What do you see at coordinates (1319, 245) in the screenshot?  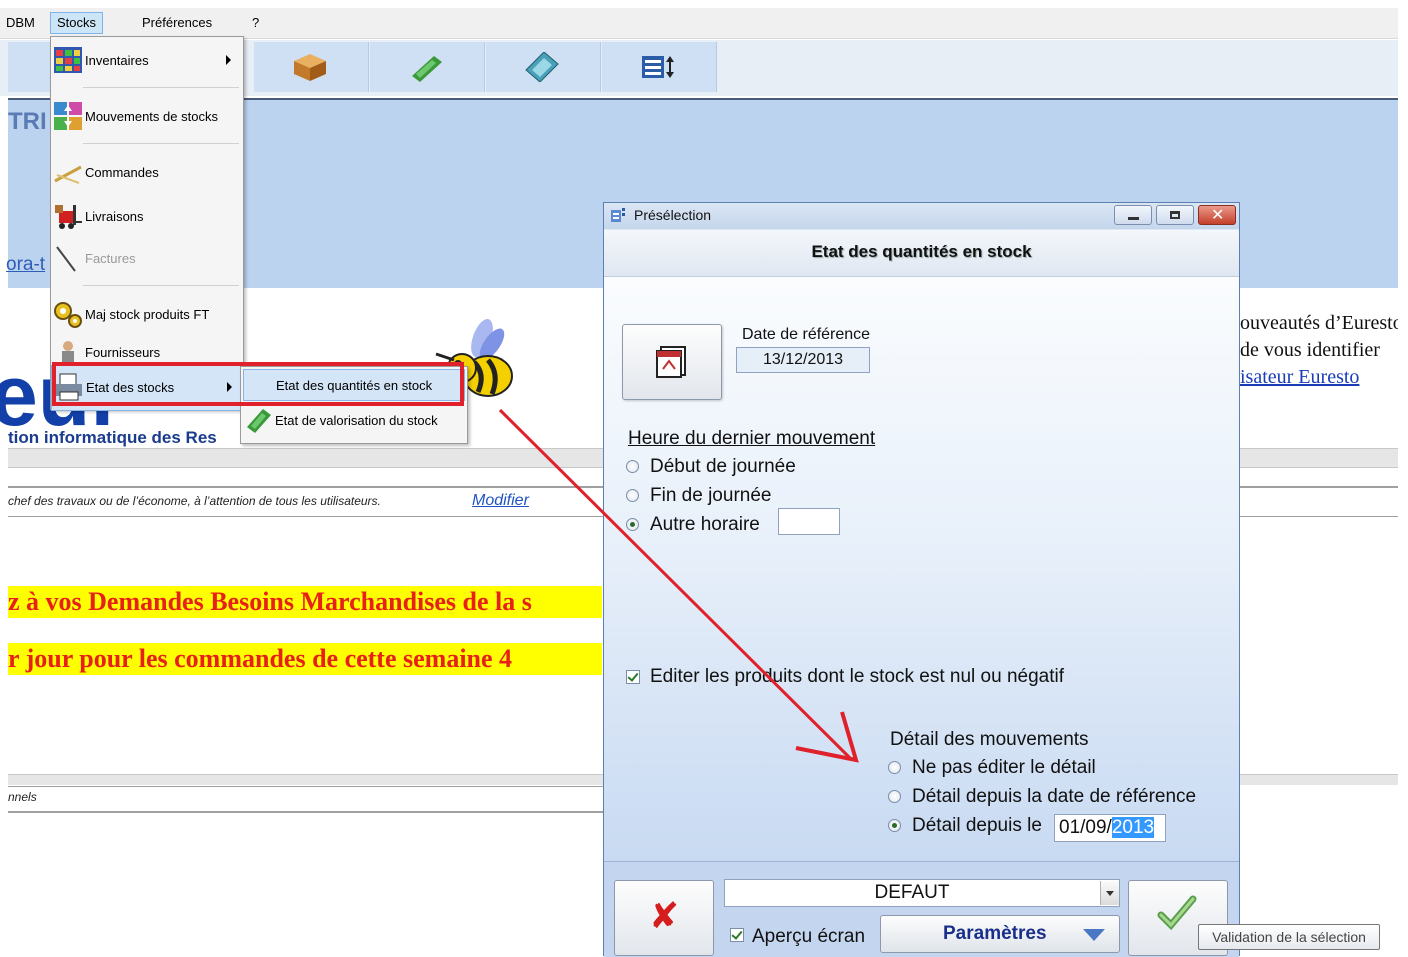 I see `banner-lower-right` at bounding box center [1319, 245].